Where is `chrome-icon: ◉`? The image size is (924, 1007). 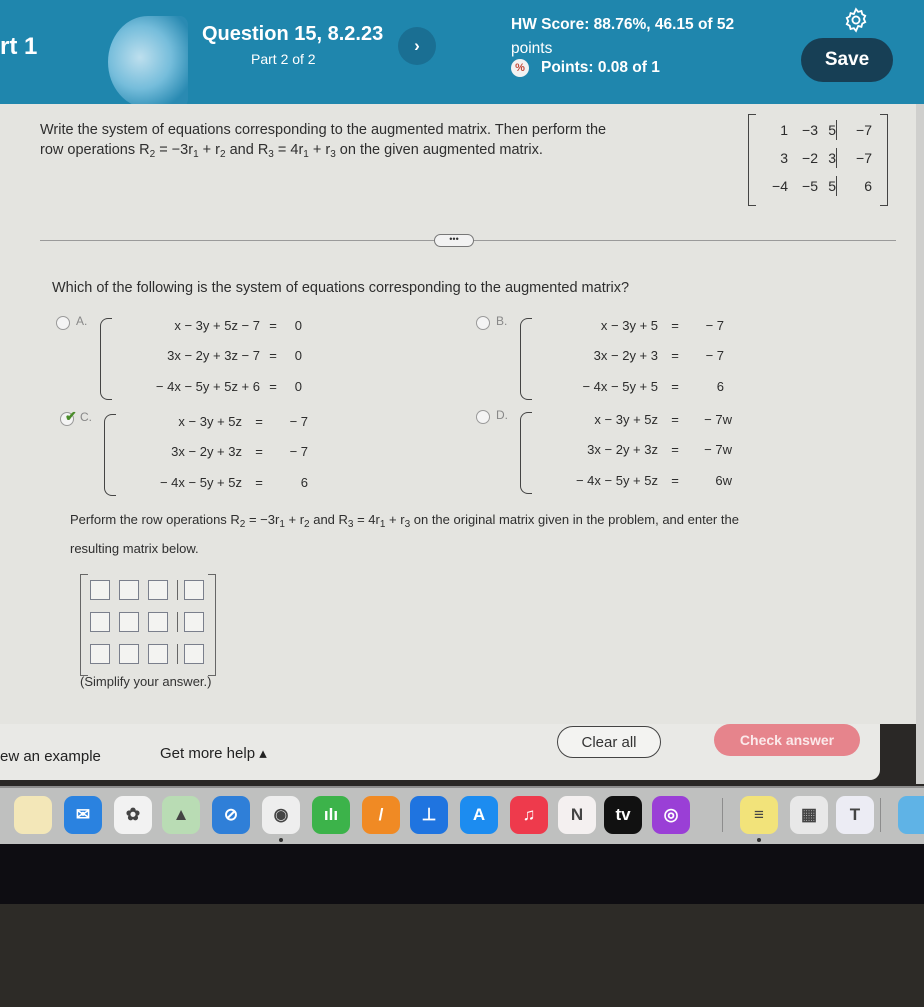
chrome-icon: ◉ is located at coordinates (281, 815).